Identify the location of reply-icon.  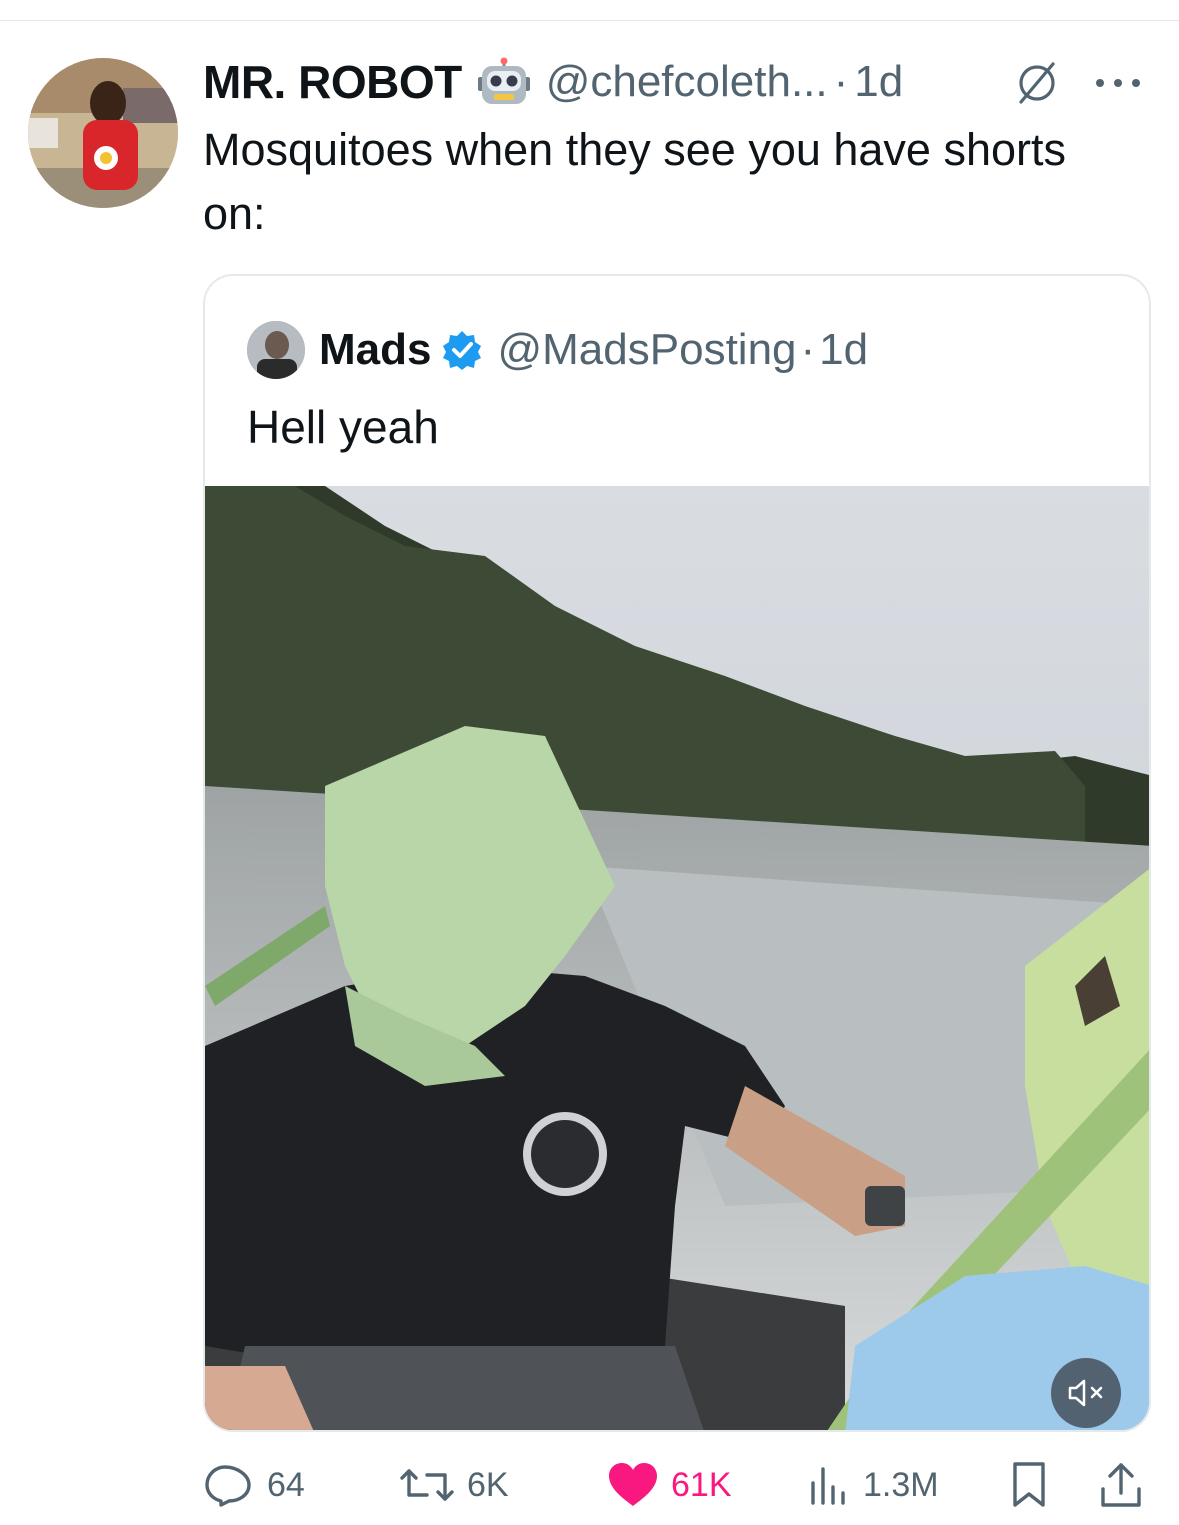
(228, 1486).